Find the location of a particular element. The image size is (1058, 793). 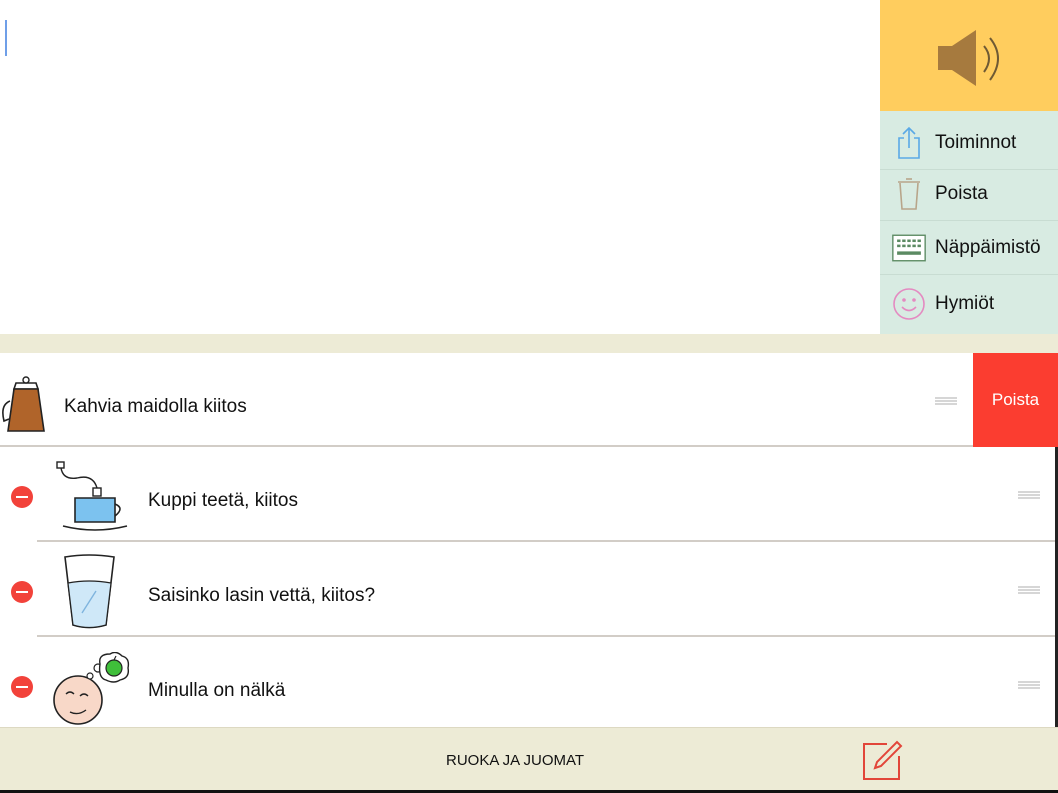

swipe-delete-label: Poista is located at coordinates (1015, 399).